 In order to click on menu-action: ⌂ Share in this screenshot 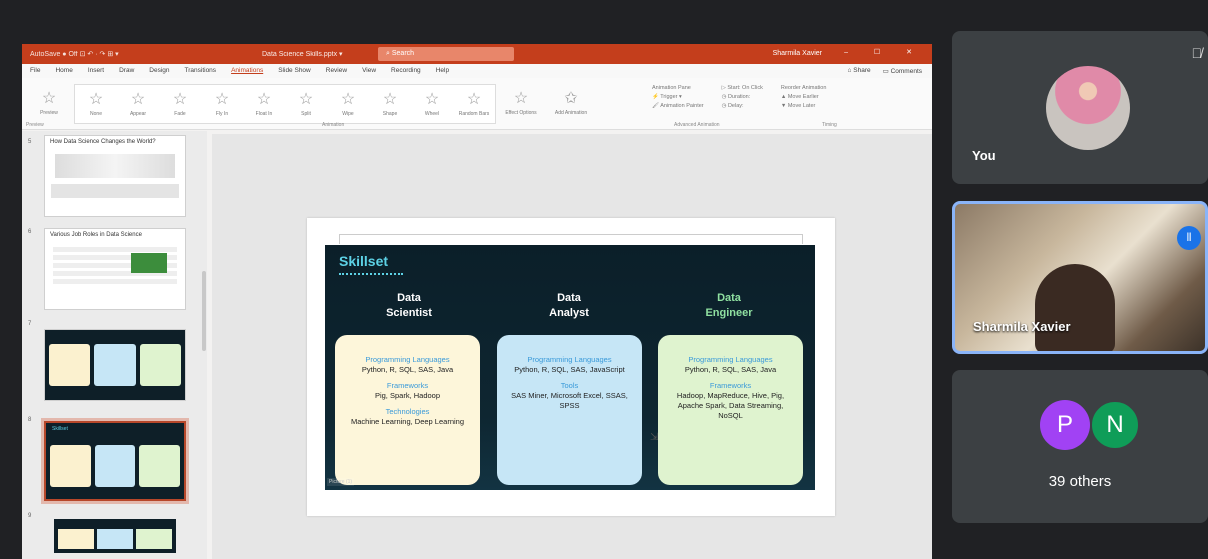, I will do `click(859, 71)`.